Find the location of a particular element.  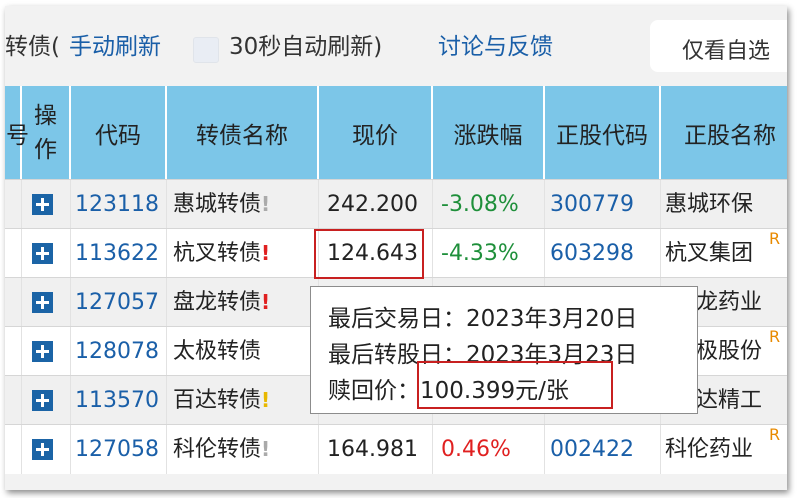

price: 164.981 is located at coordinates (376, 449).